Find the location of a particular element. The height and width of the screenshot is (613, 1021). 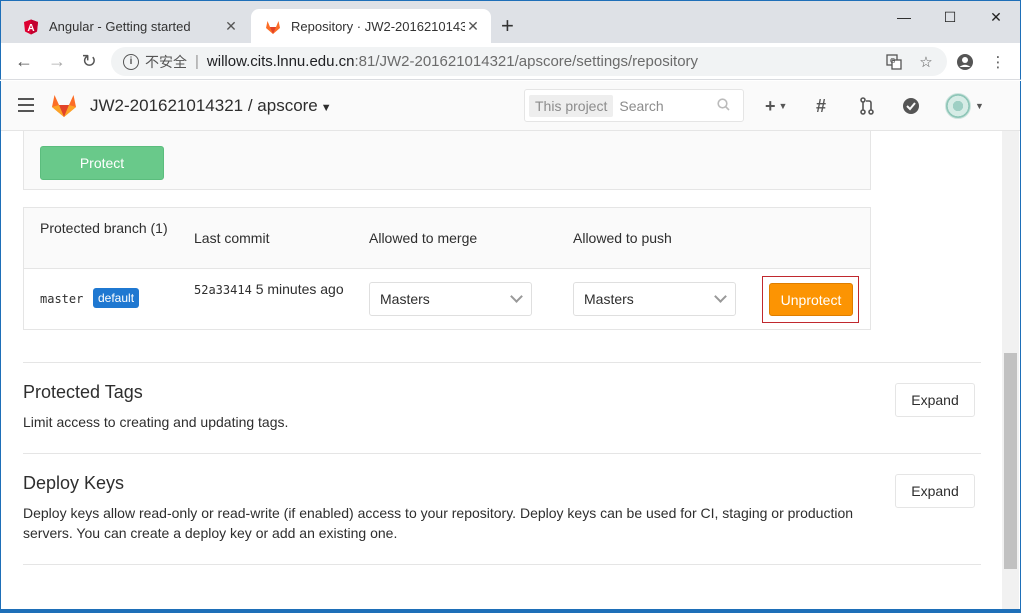

angular-icon: A is located at coordinates (31, 26).